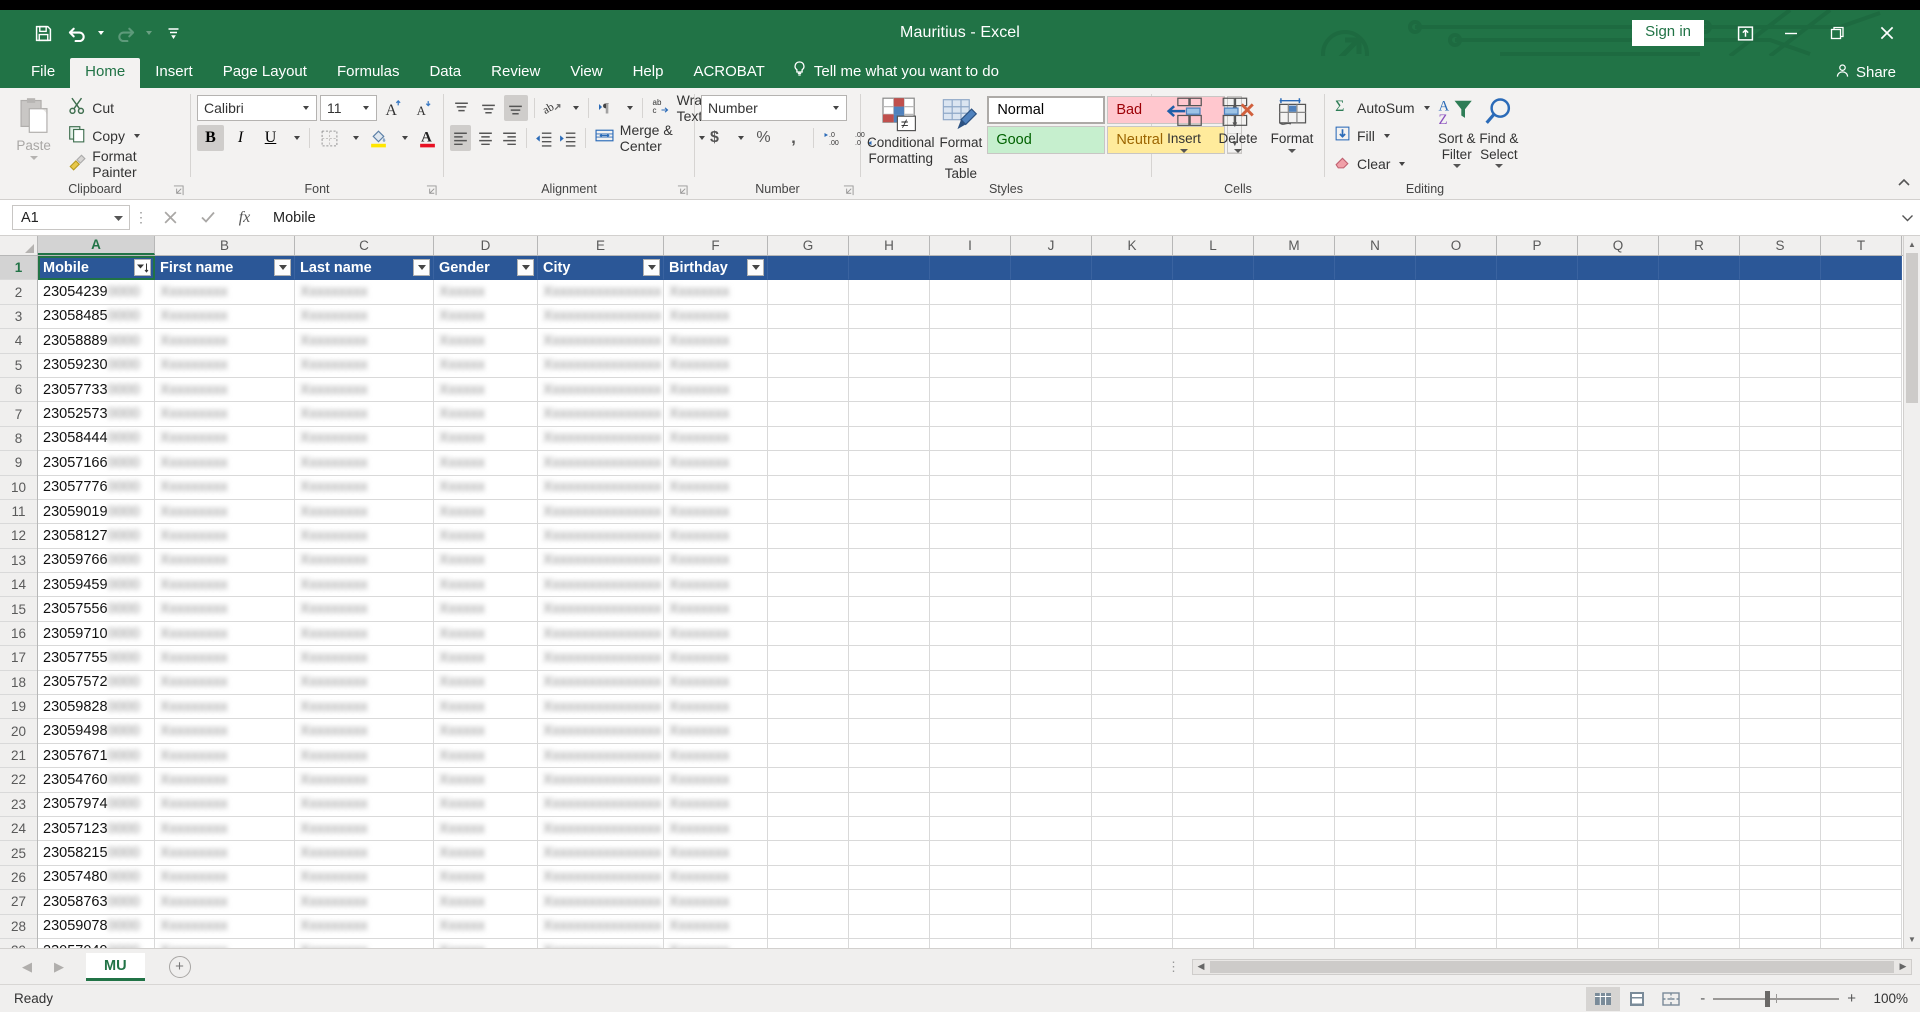 This screenshot has height=1030, width=1920. Describe the element at coordinates (1537, 683) in the screenshot. I see `cell-P18` at that location.